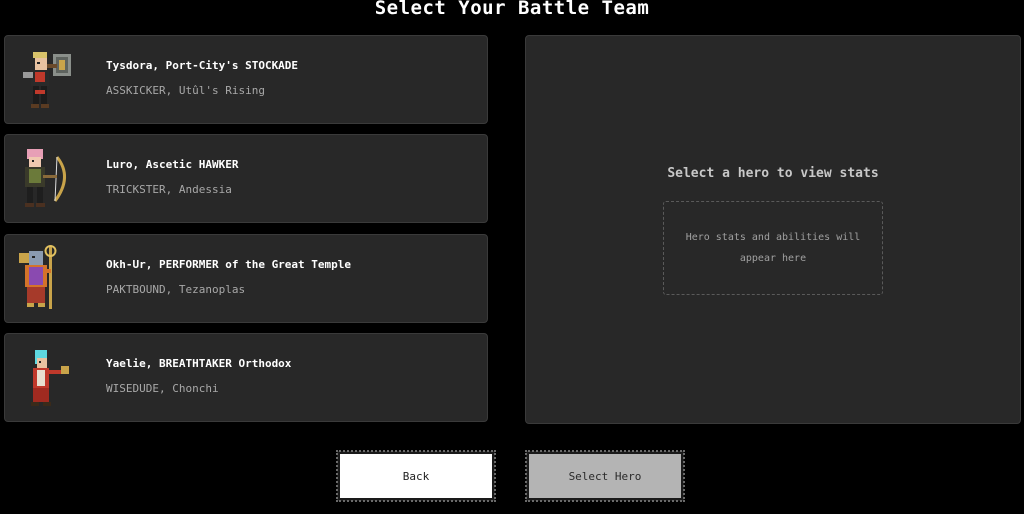 This screenshot has height=514, width=1024. I want to click on page-title: Select Your Battle Team, so click(512, 9).